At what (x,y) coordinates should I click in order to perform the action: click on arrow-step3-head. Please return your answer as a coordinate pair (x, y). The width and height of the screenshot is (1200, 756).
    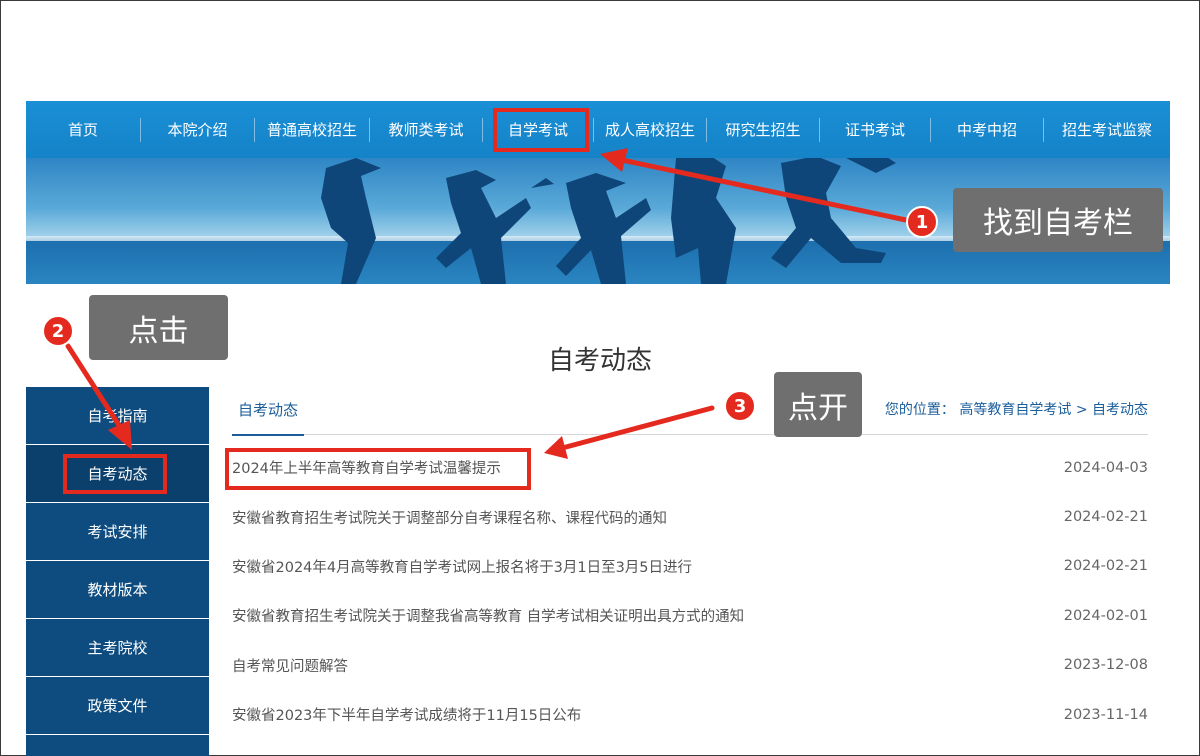
    Looking at the image, I should click on (556, 447).